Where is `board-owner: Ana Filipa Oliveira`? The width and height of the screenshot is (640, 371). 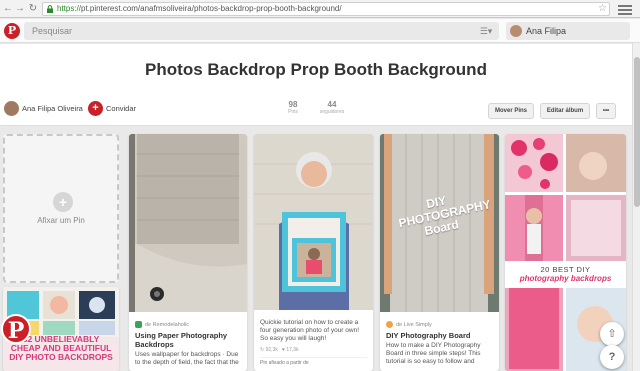
board-owner: Ana Filipa Oliveira is located at coordinates (43, 109).